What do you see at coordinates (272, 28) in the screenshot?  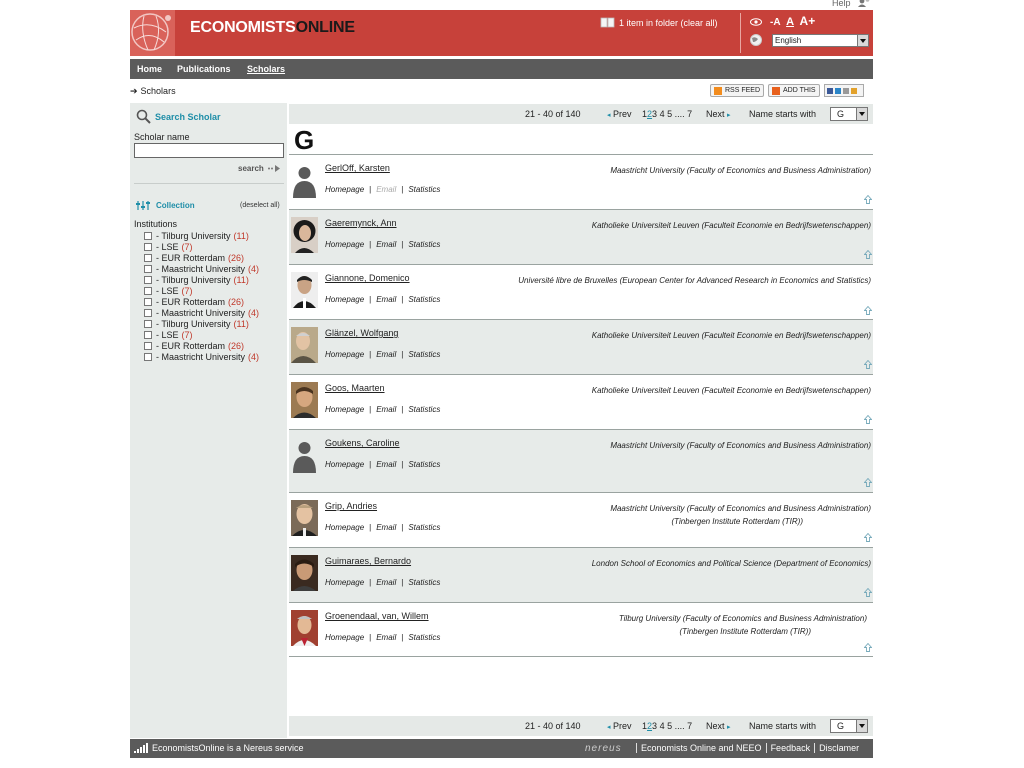 I see `logo-wordmark: ECONOMISTSONLINE` at bounding box center [272, 28].